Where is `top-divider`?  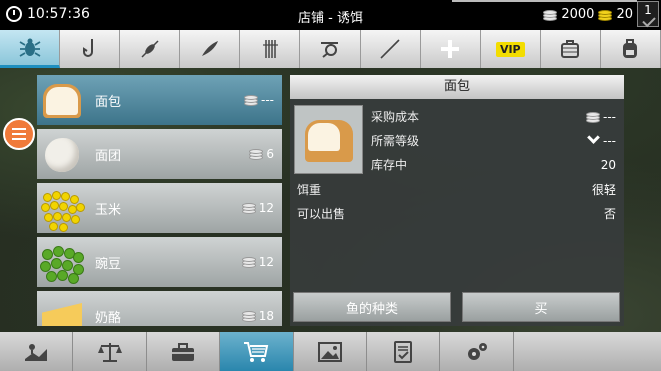 top-divider is located at coordinates (544, 1).